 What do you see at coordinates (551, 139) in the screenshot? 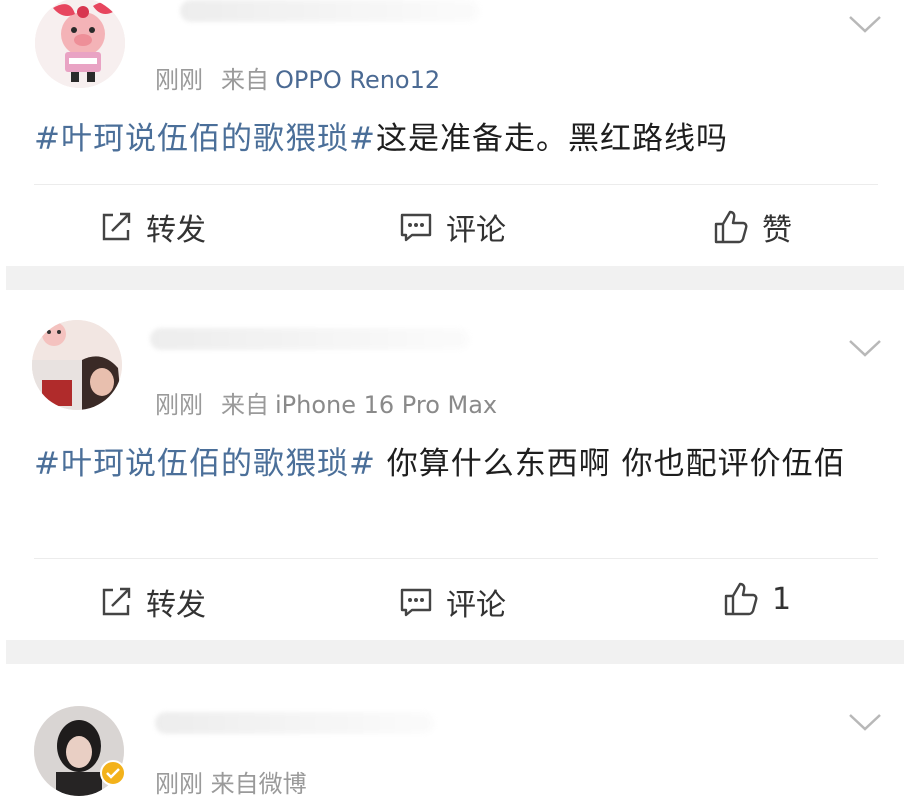
I see `post-content: 这是准备走。黑红路线吗` at bounding box center [551, 139].